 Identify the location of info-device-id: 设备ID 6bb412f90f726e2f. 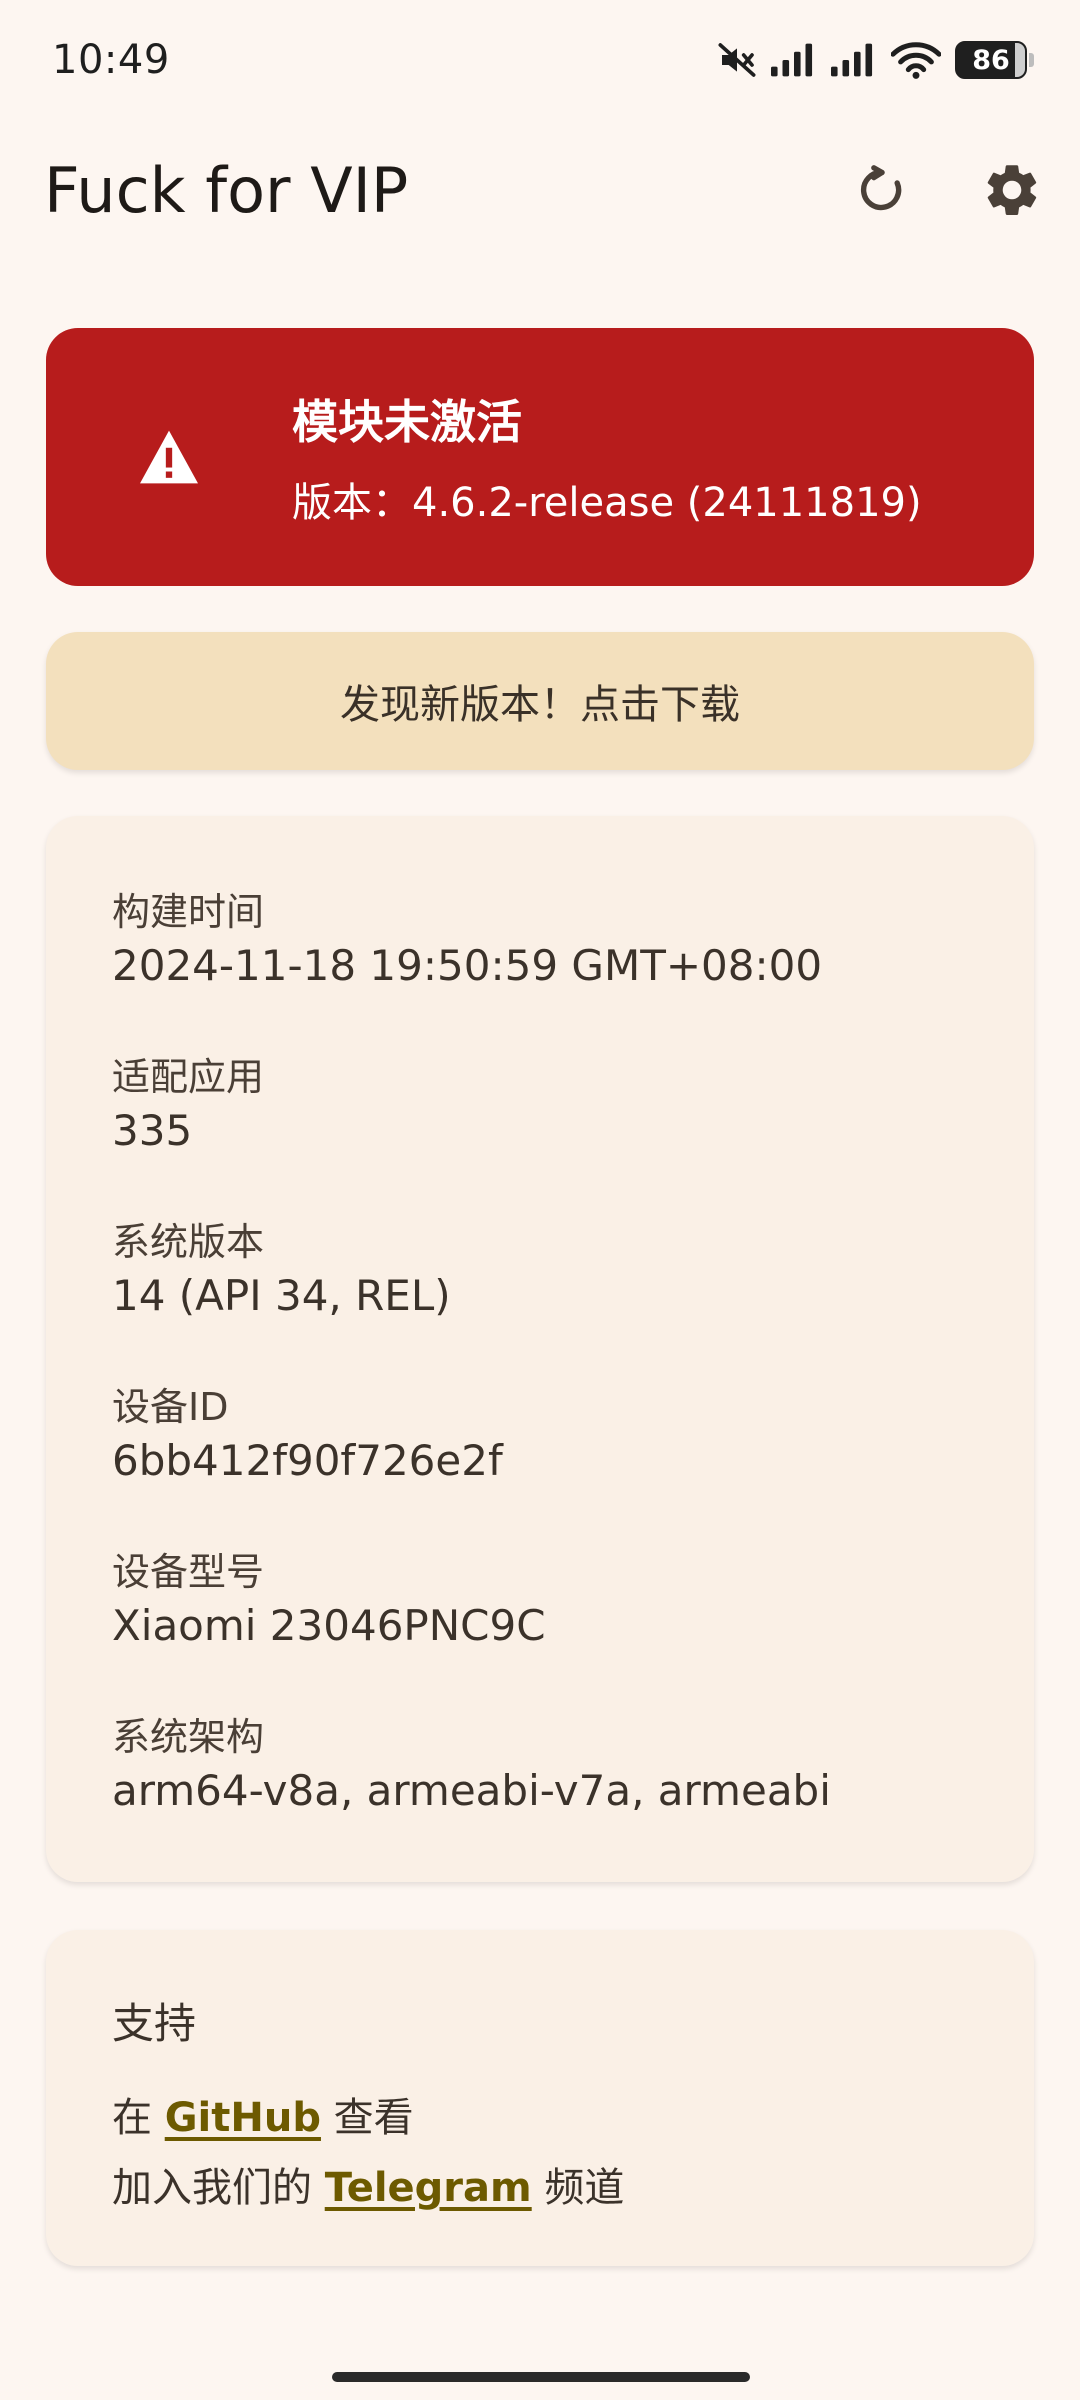
(540, 1463).